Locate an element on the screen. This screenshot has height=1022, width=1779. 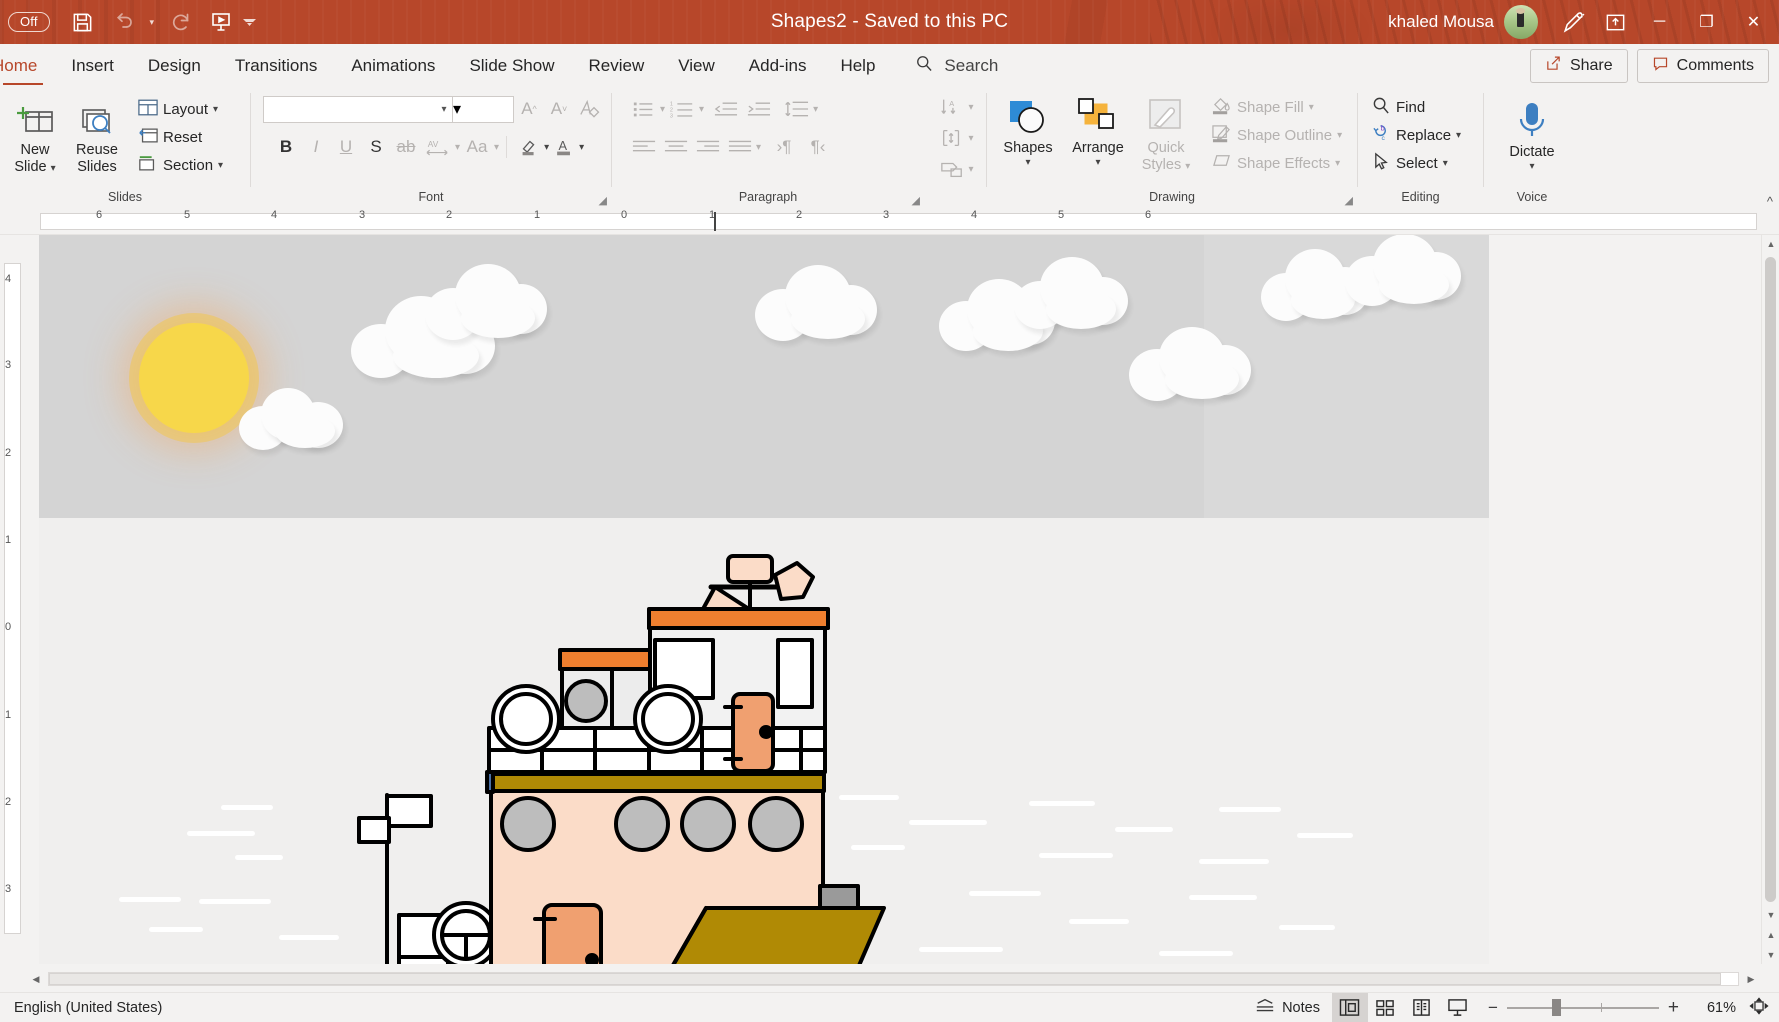
increase-font-size-button: A ^ is located at coordinates (529, 109).